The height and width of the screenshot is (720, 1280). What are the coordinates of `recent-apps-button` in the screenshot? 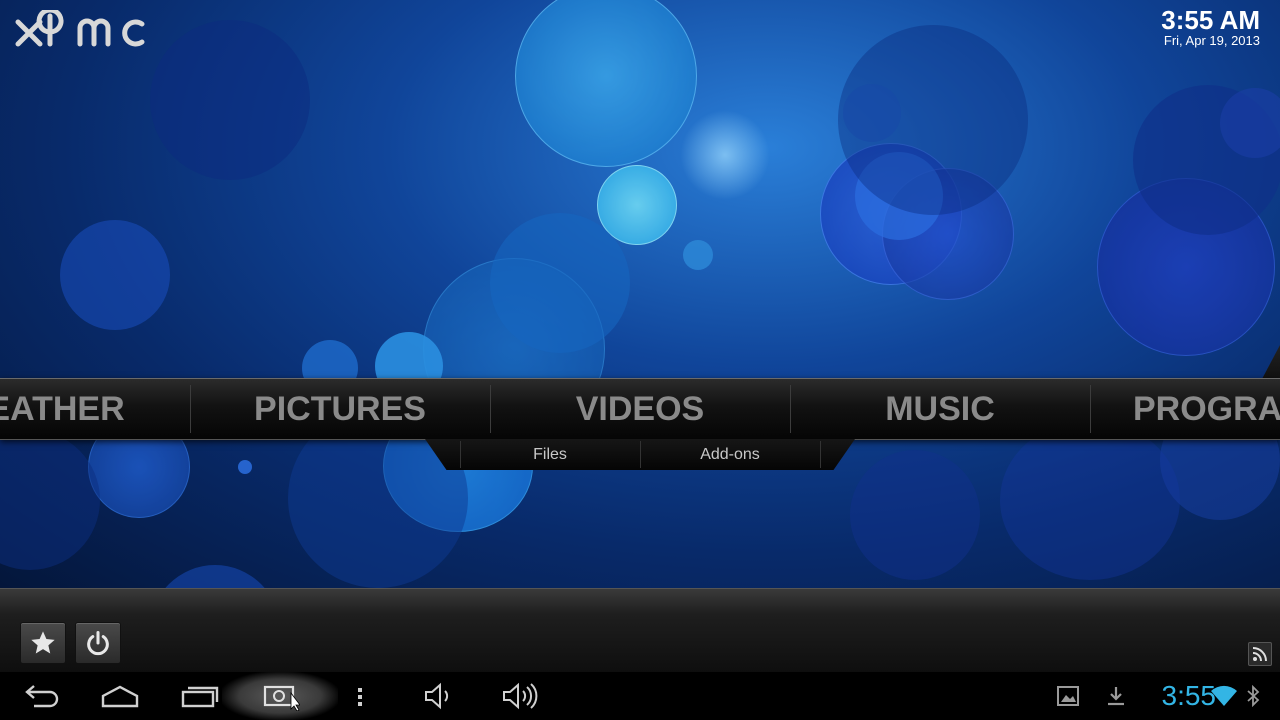 It's located at (200, 696).